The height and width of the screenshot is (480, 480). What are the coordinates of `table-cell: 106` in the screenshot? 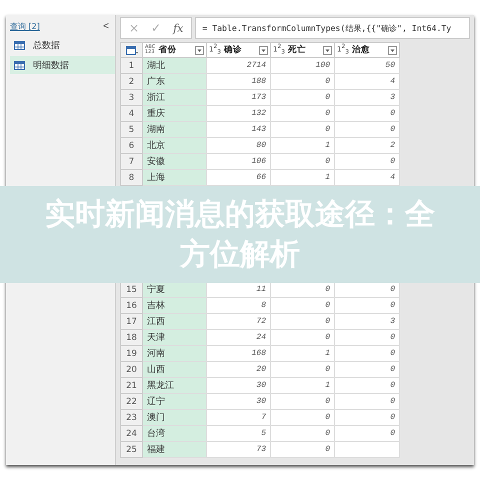 It's located at (239, 162).